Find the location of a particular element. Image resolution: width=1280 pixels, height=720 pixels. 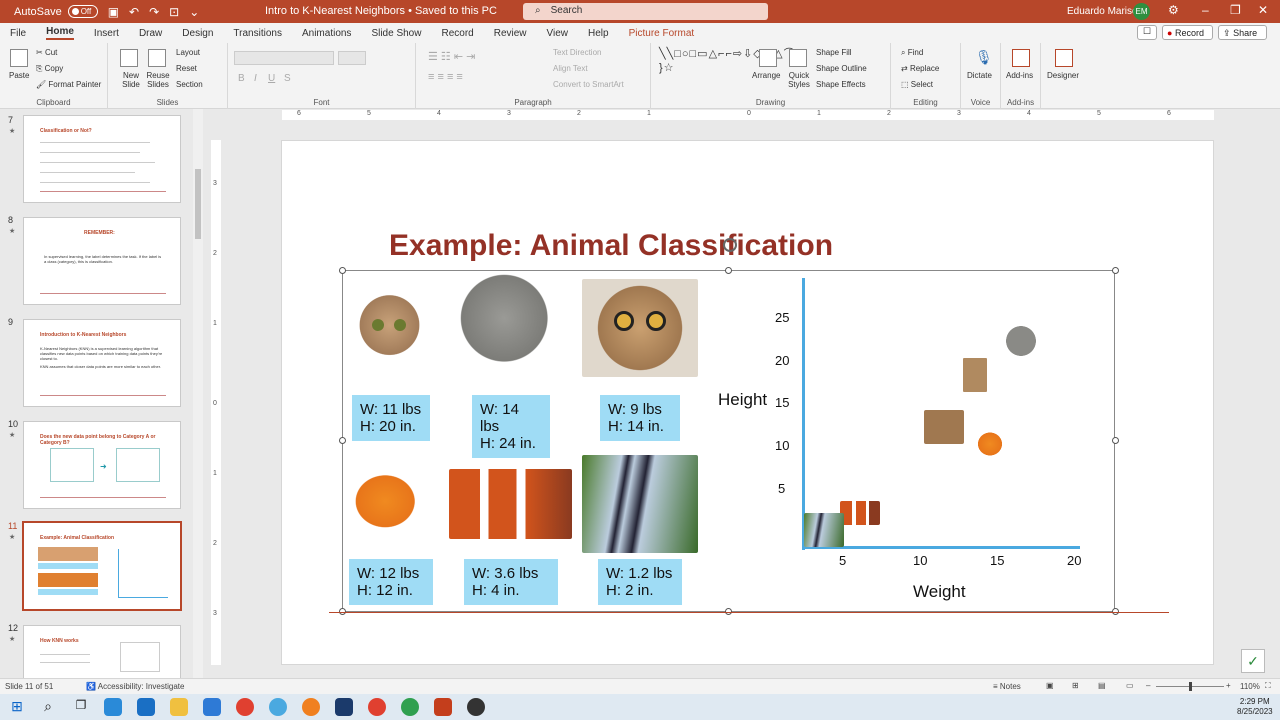

angelfish-image is located at coordinates (640, 504).